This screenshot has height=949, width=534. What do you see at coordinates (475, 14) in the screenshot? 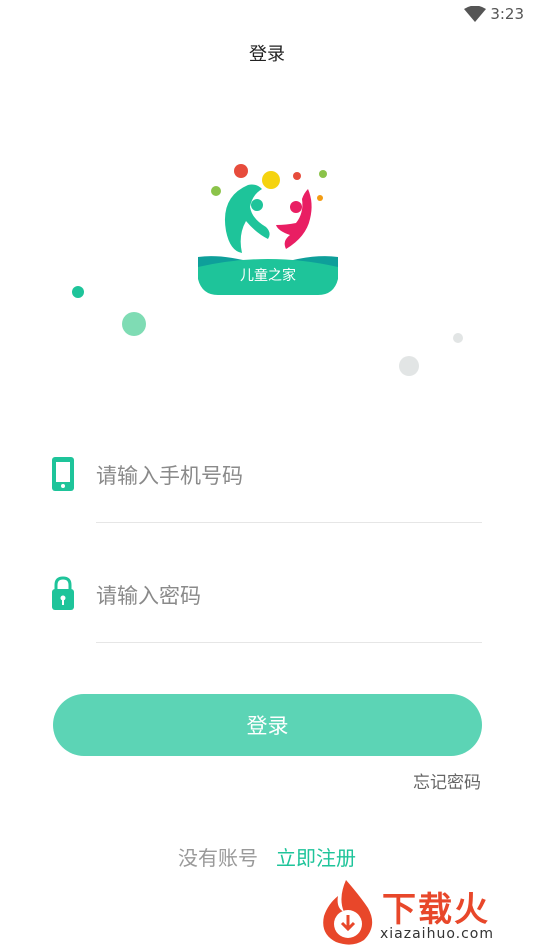
I see `wifi-icon` at bounding box center [475, 14].